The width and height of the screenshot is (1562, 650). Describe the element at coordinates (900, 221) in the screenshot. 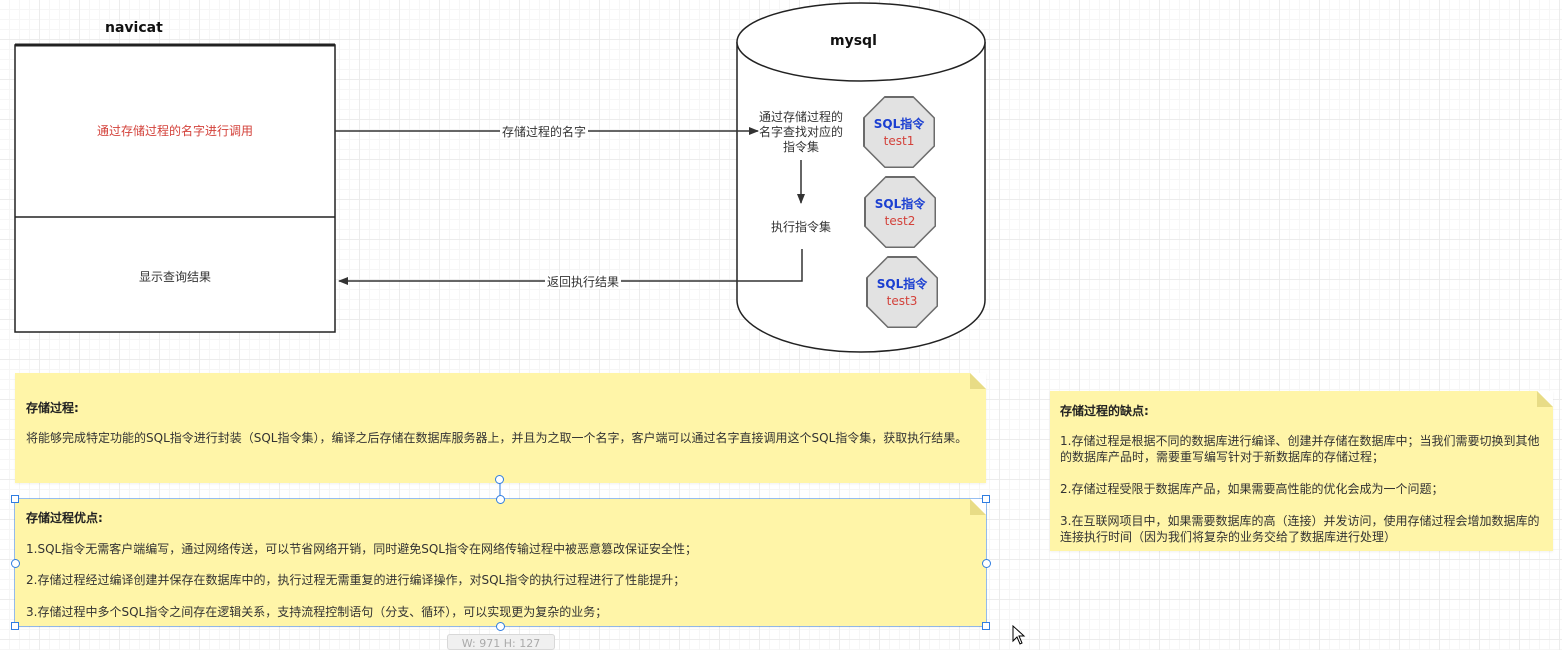

I see `sql-instruction-name: test2` at that location.